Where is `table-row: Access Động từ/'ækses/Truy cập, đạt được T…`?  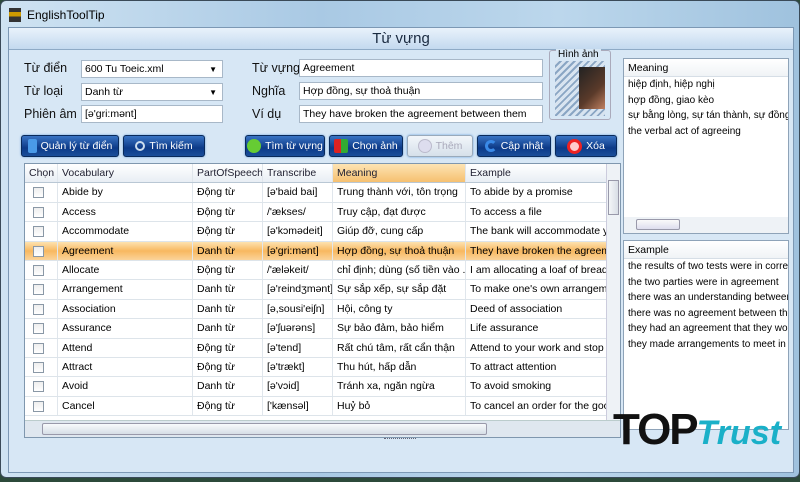 table-row: Access Động từ/'ækses/Truy cập, đạt được T… is located at coordinates (316, 212).